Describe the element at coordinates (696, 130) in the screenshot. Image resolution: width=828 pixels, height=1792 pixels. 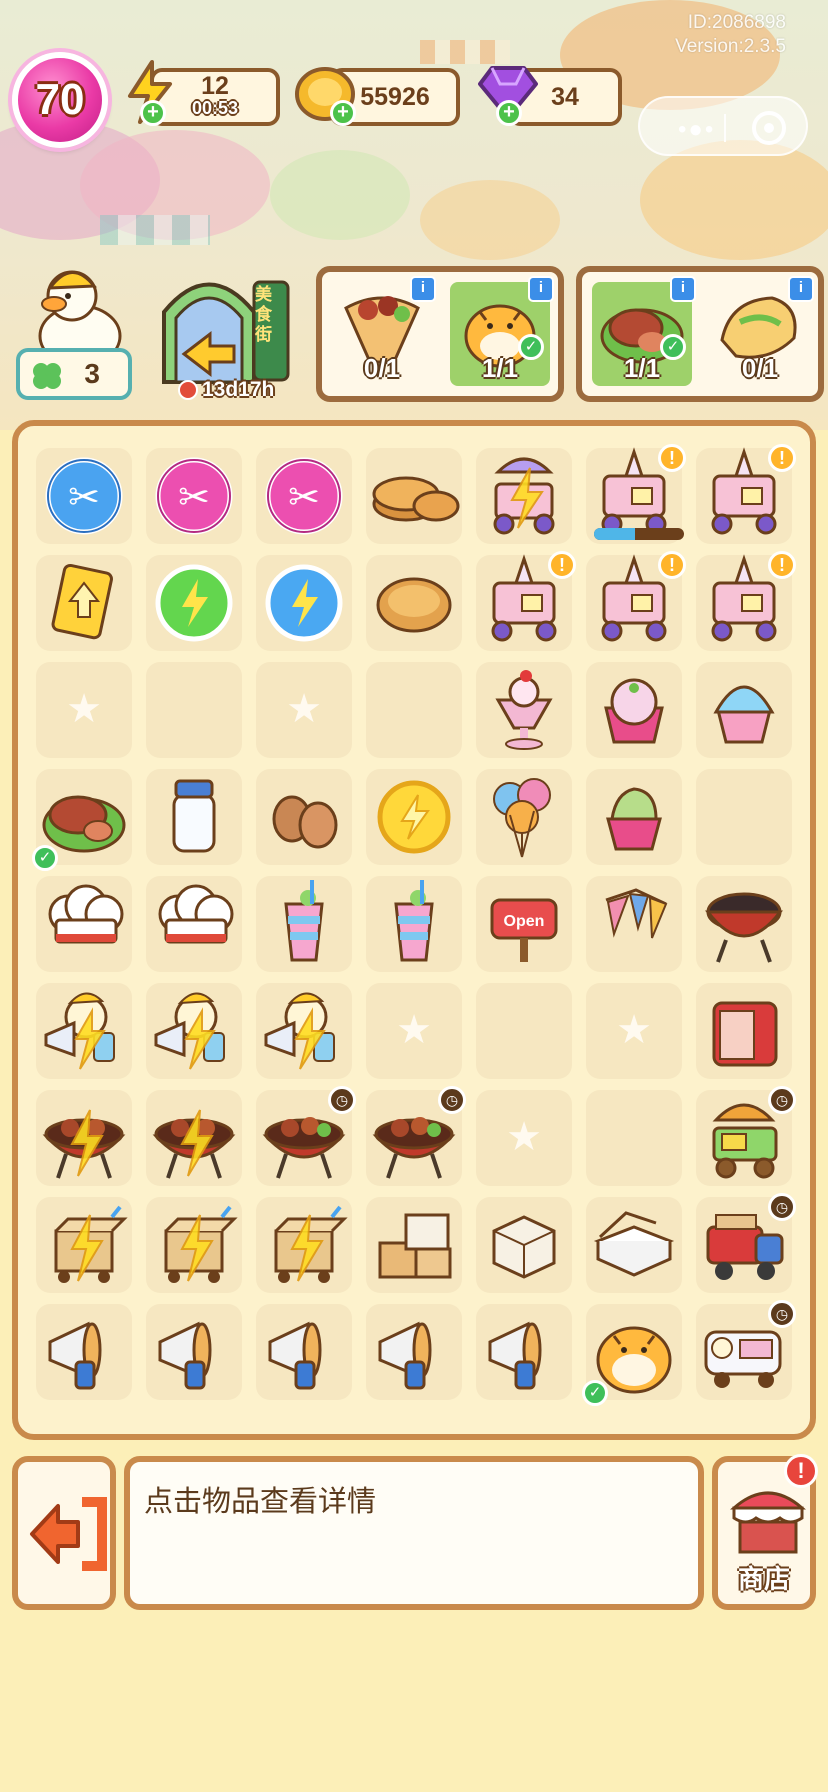
I see `more-icon: •●•` at that location.